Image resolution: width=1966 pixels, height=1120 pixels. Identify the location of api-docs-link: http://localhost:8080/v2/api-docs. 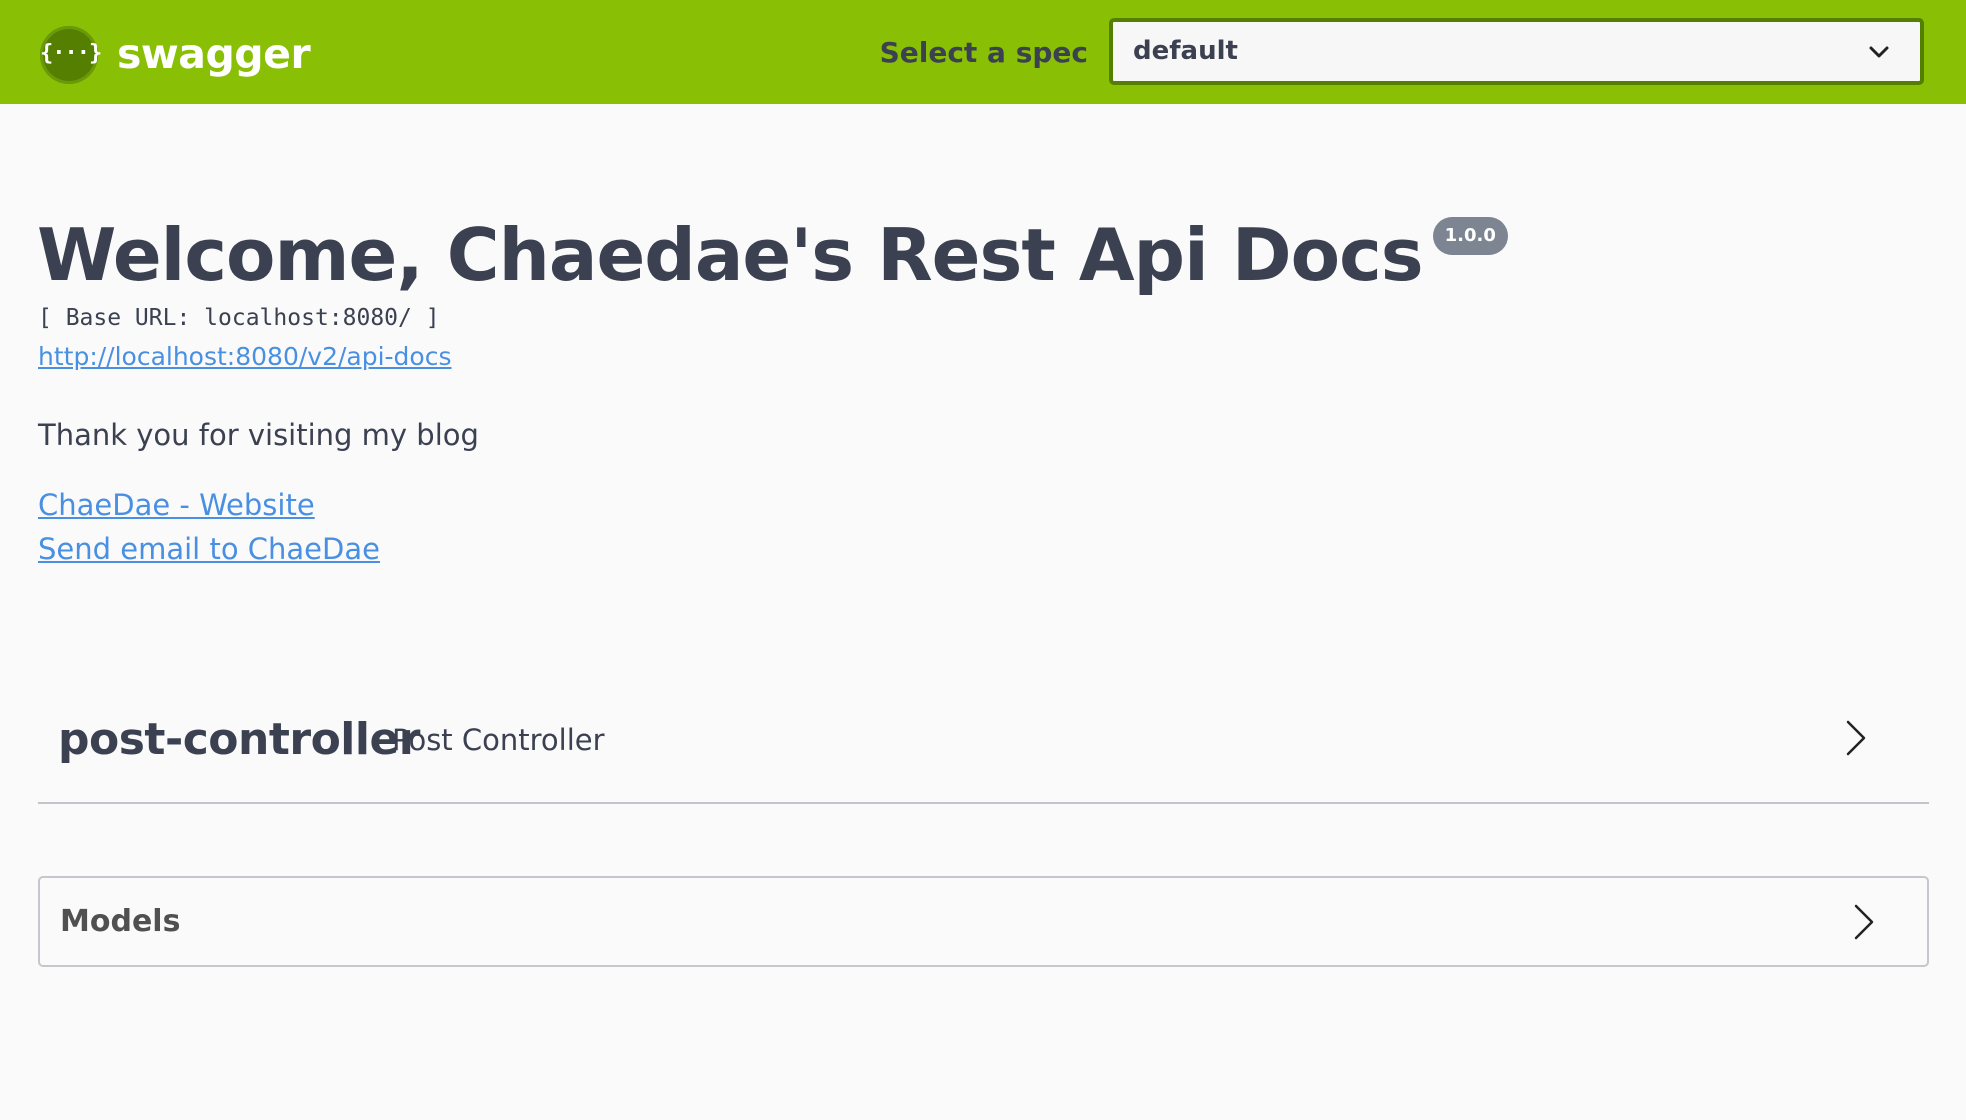
(245, 357).